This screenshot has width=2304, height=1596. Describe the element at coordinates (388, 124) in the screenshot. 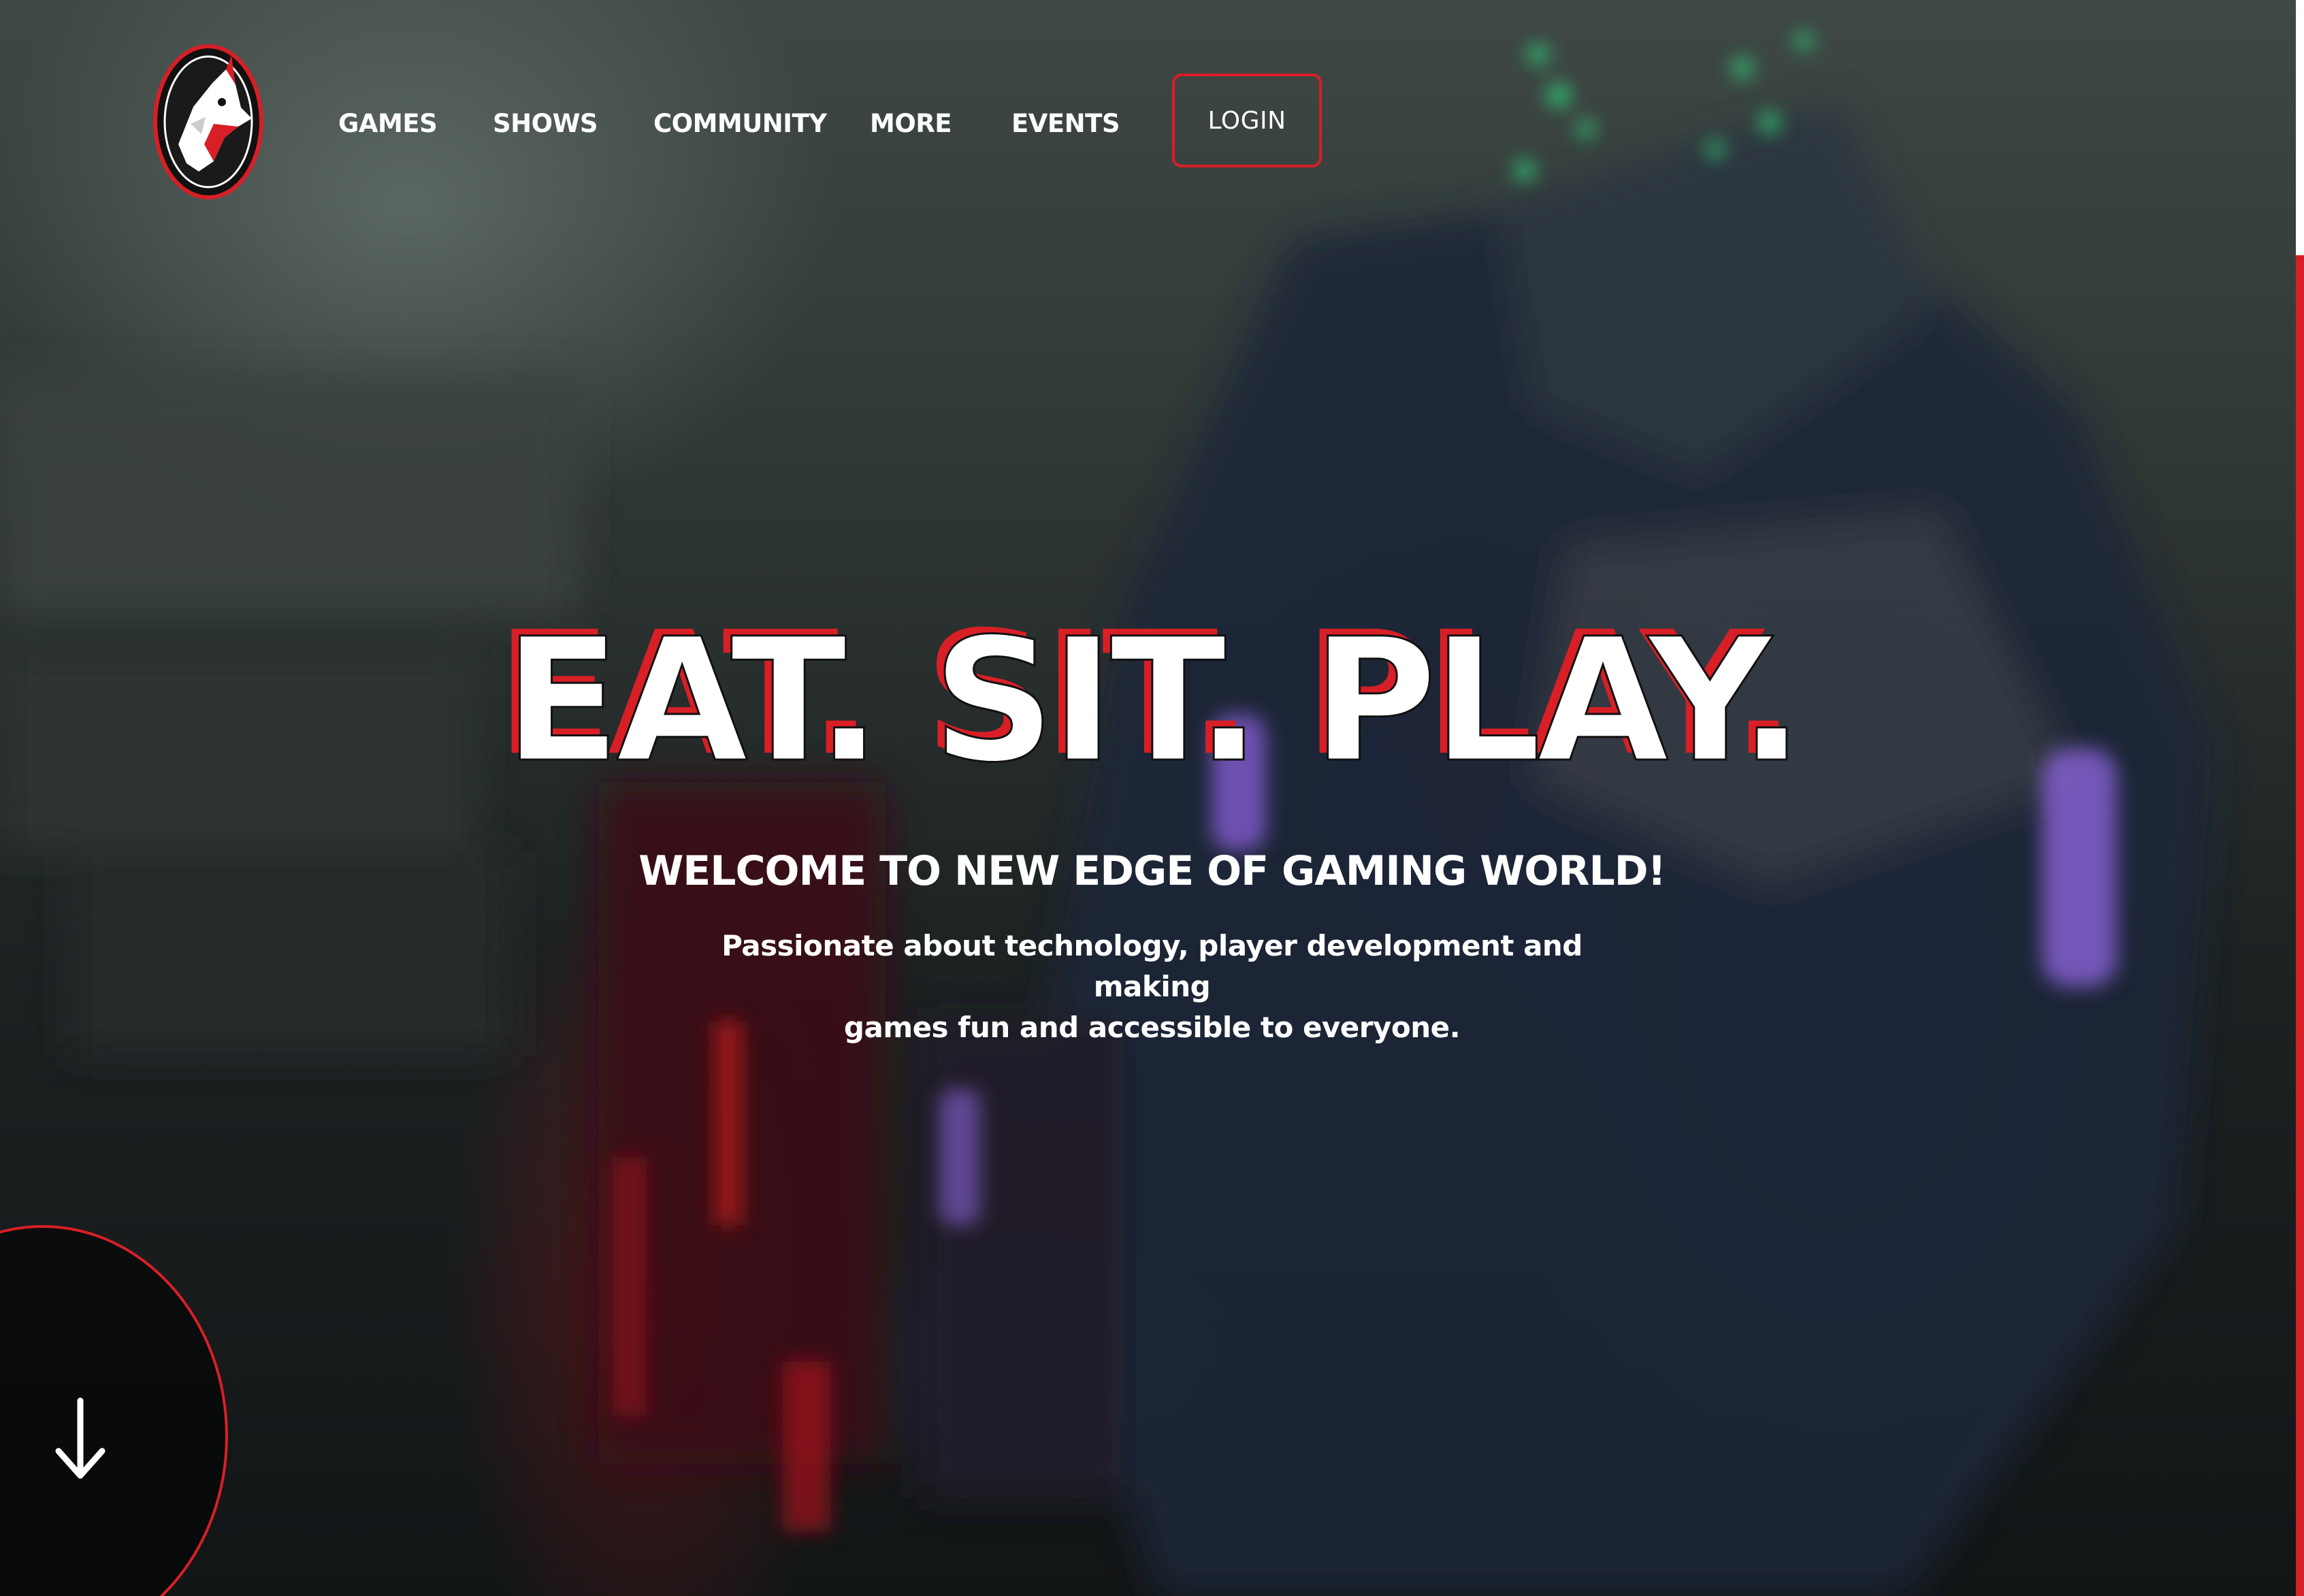

I see `nav-item-games: GAMES` at that location.